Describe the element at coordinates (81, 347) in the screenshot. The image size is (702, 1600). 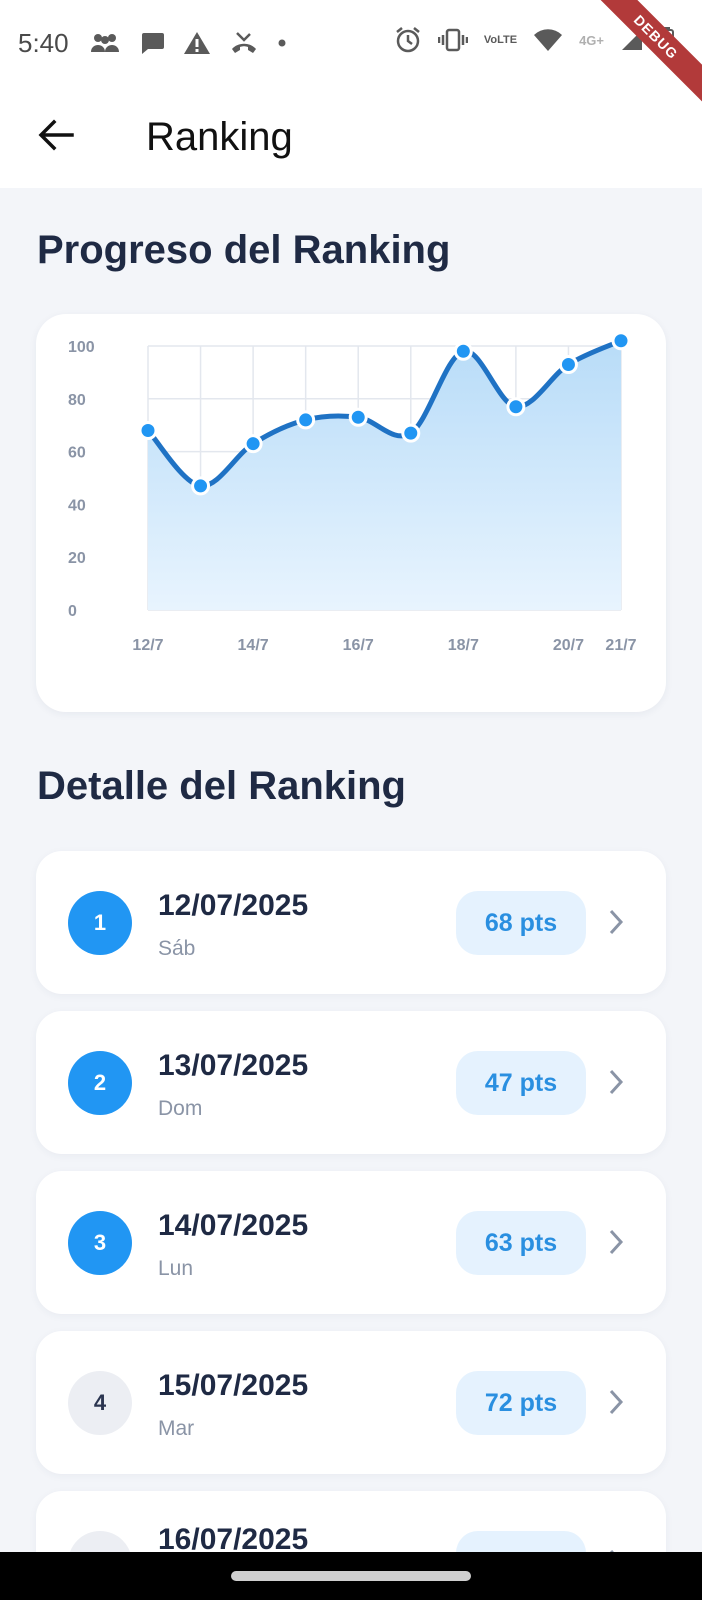
I see `y-tick-label: 100` at that location.